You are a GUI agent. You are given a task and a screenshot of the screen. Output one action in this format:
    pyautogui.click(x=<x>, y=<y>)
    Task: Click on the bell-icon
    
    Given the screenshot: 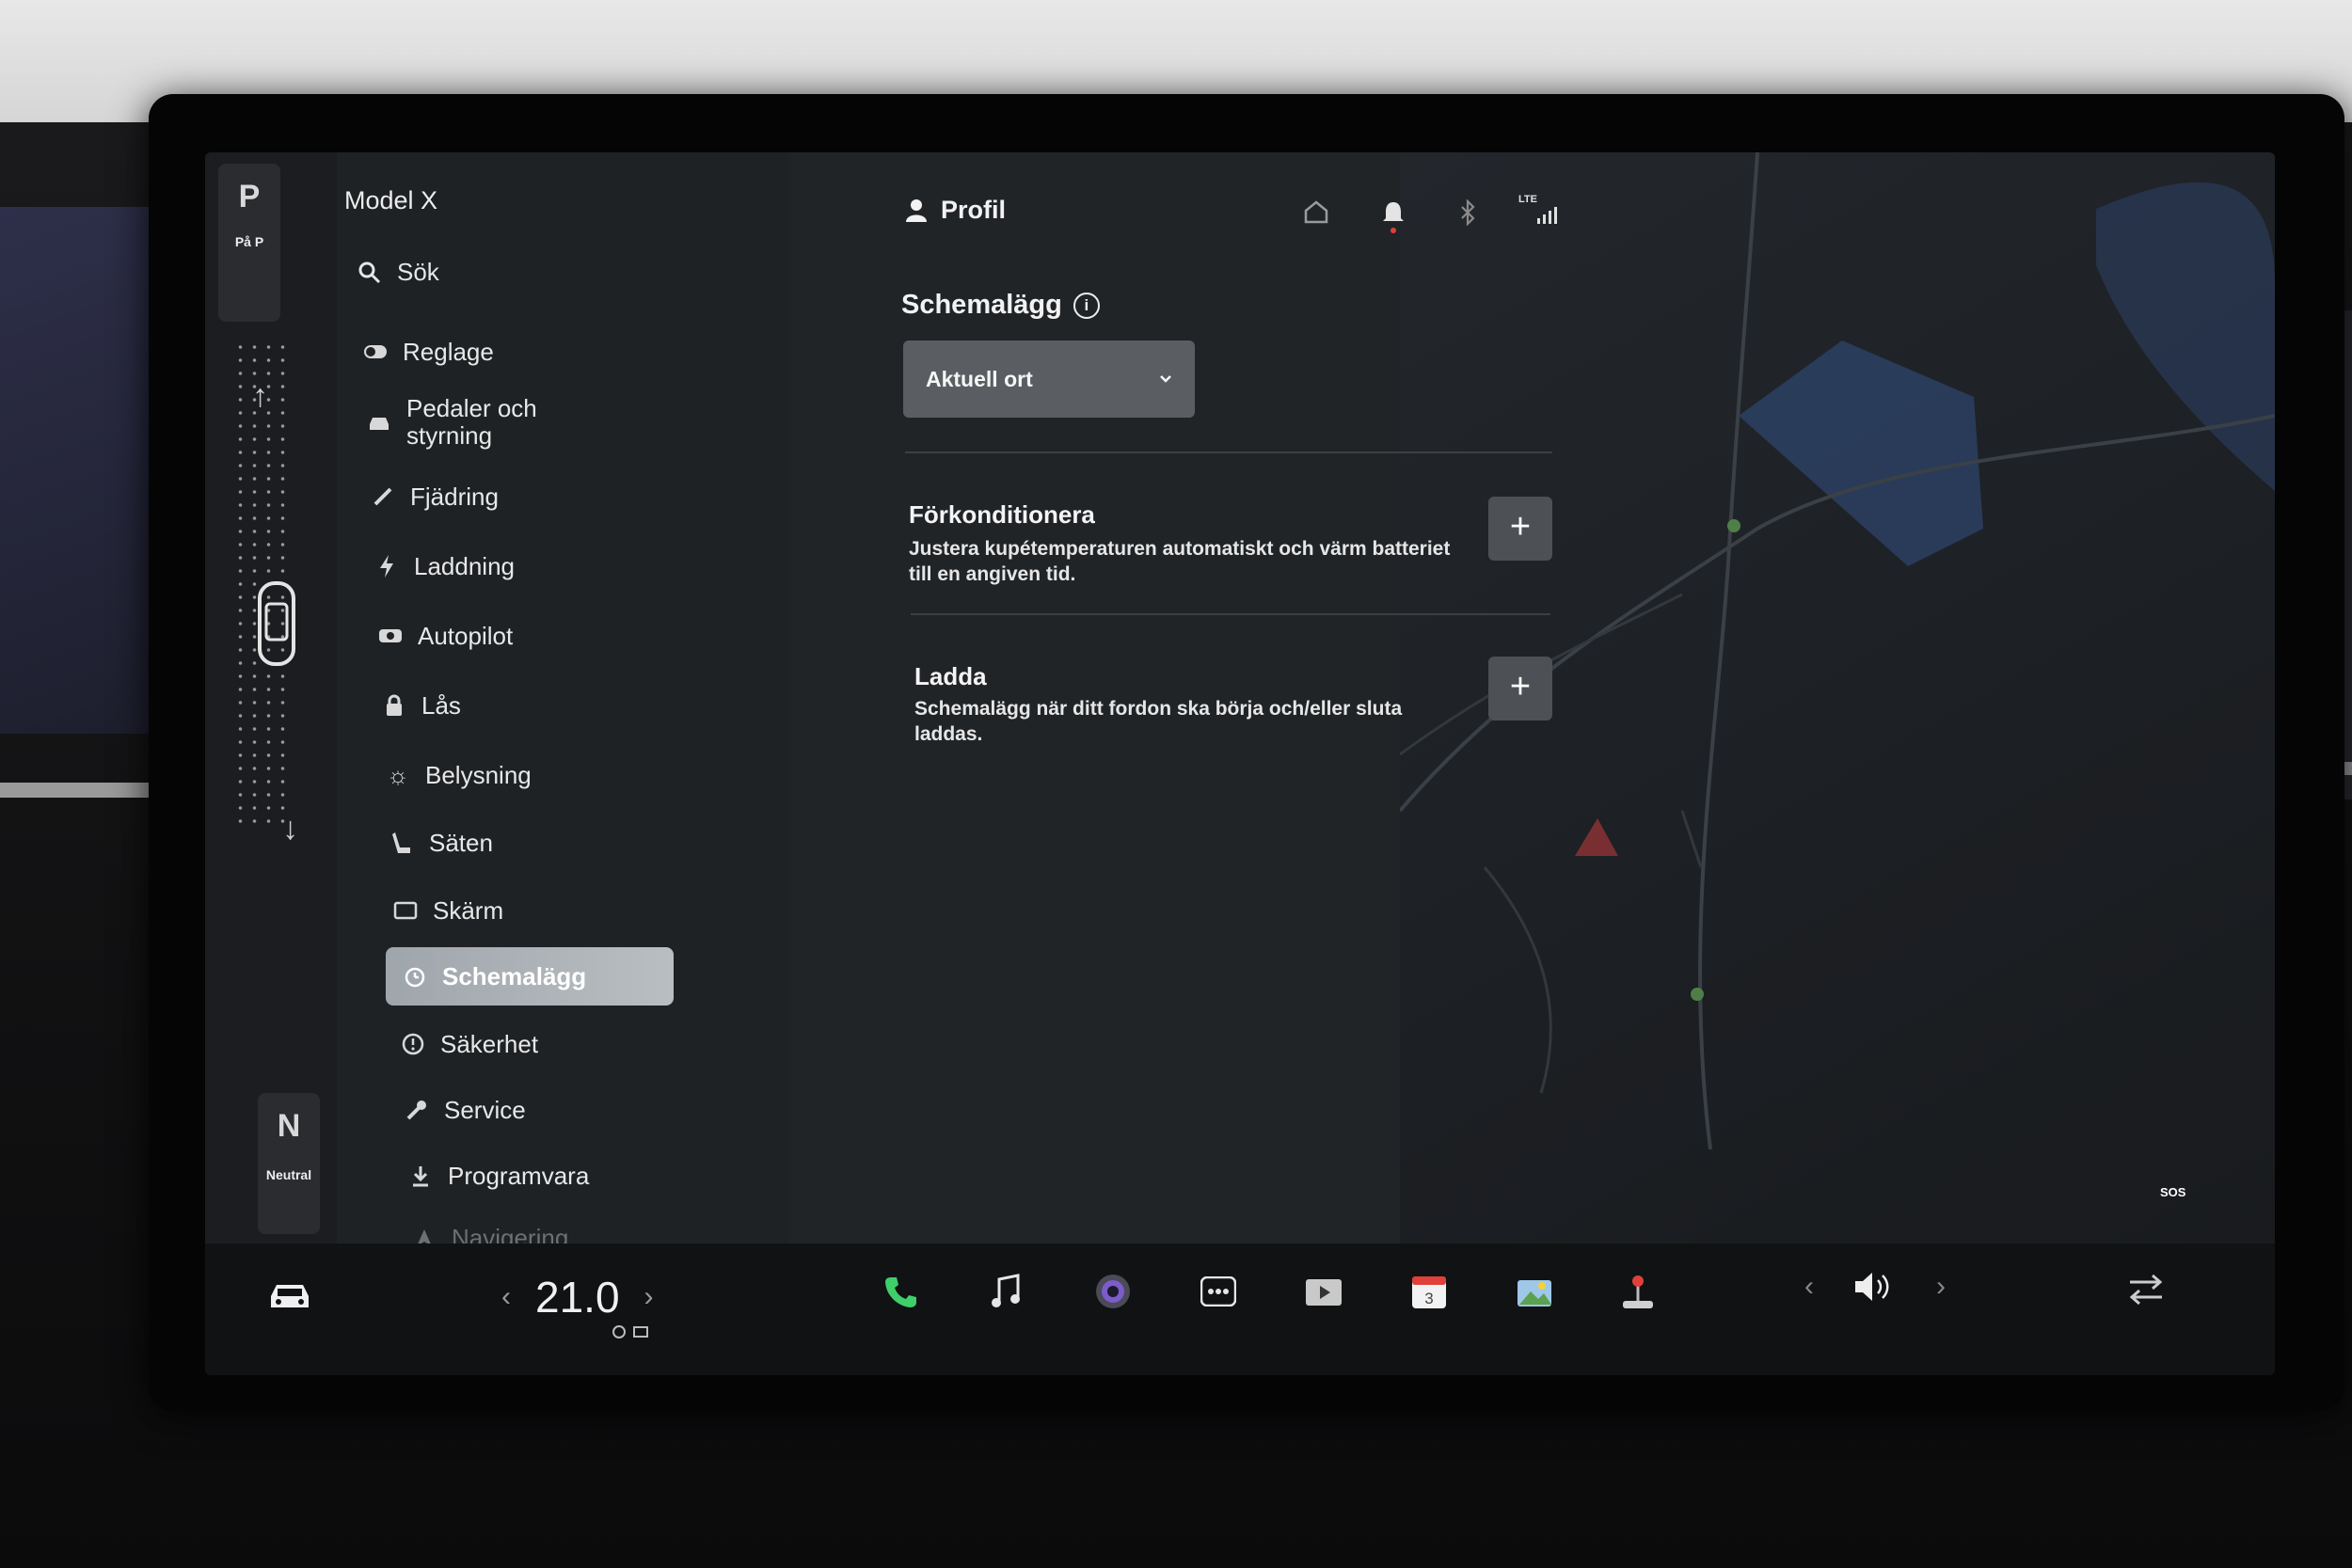 What is the action you would take?
    pyautogui.click(x=1393, y=219)
    